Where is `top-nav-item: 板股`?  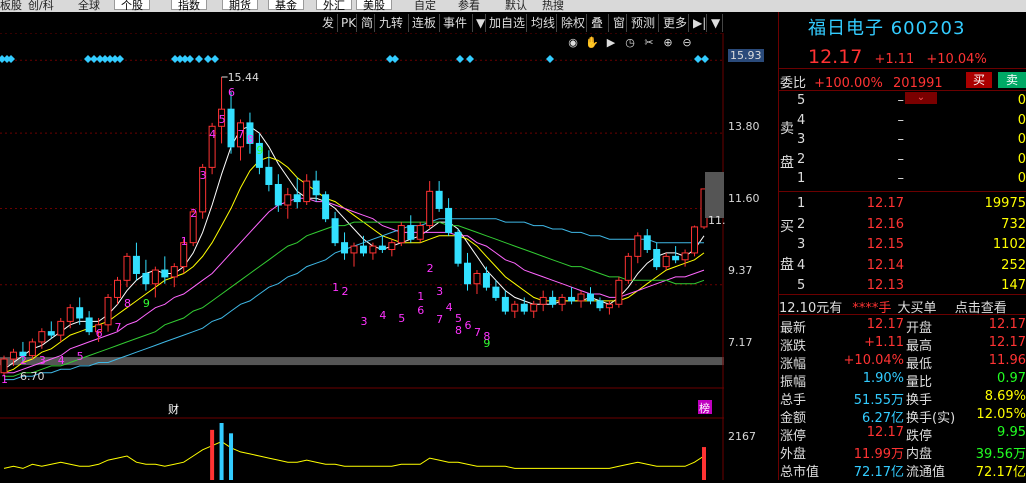 top-nav-item: 板股 is located at coordinates (11, 6).